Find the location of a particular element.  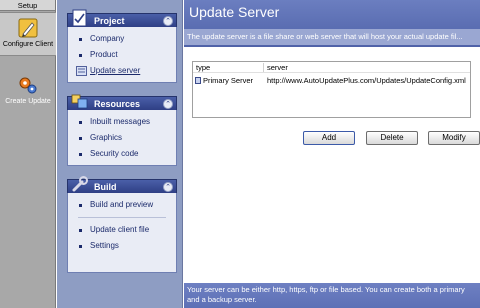

wrench-icon is located at coordinates (80, 184).